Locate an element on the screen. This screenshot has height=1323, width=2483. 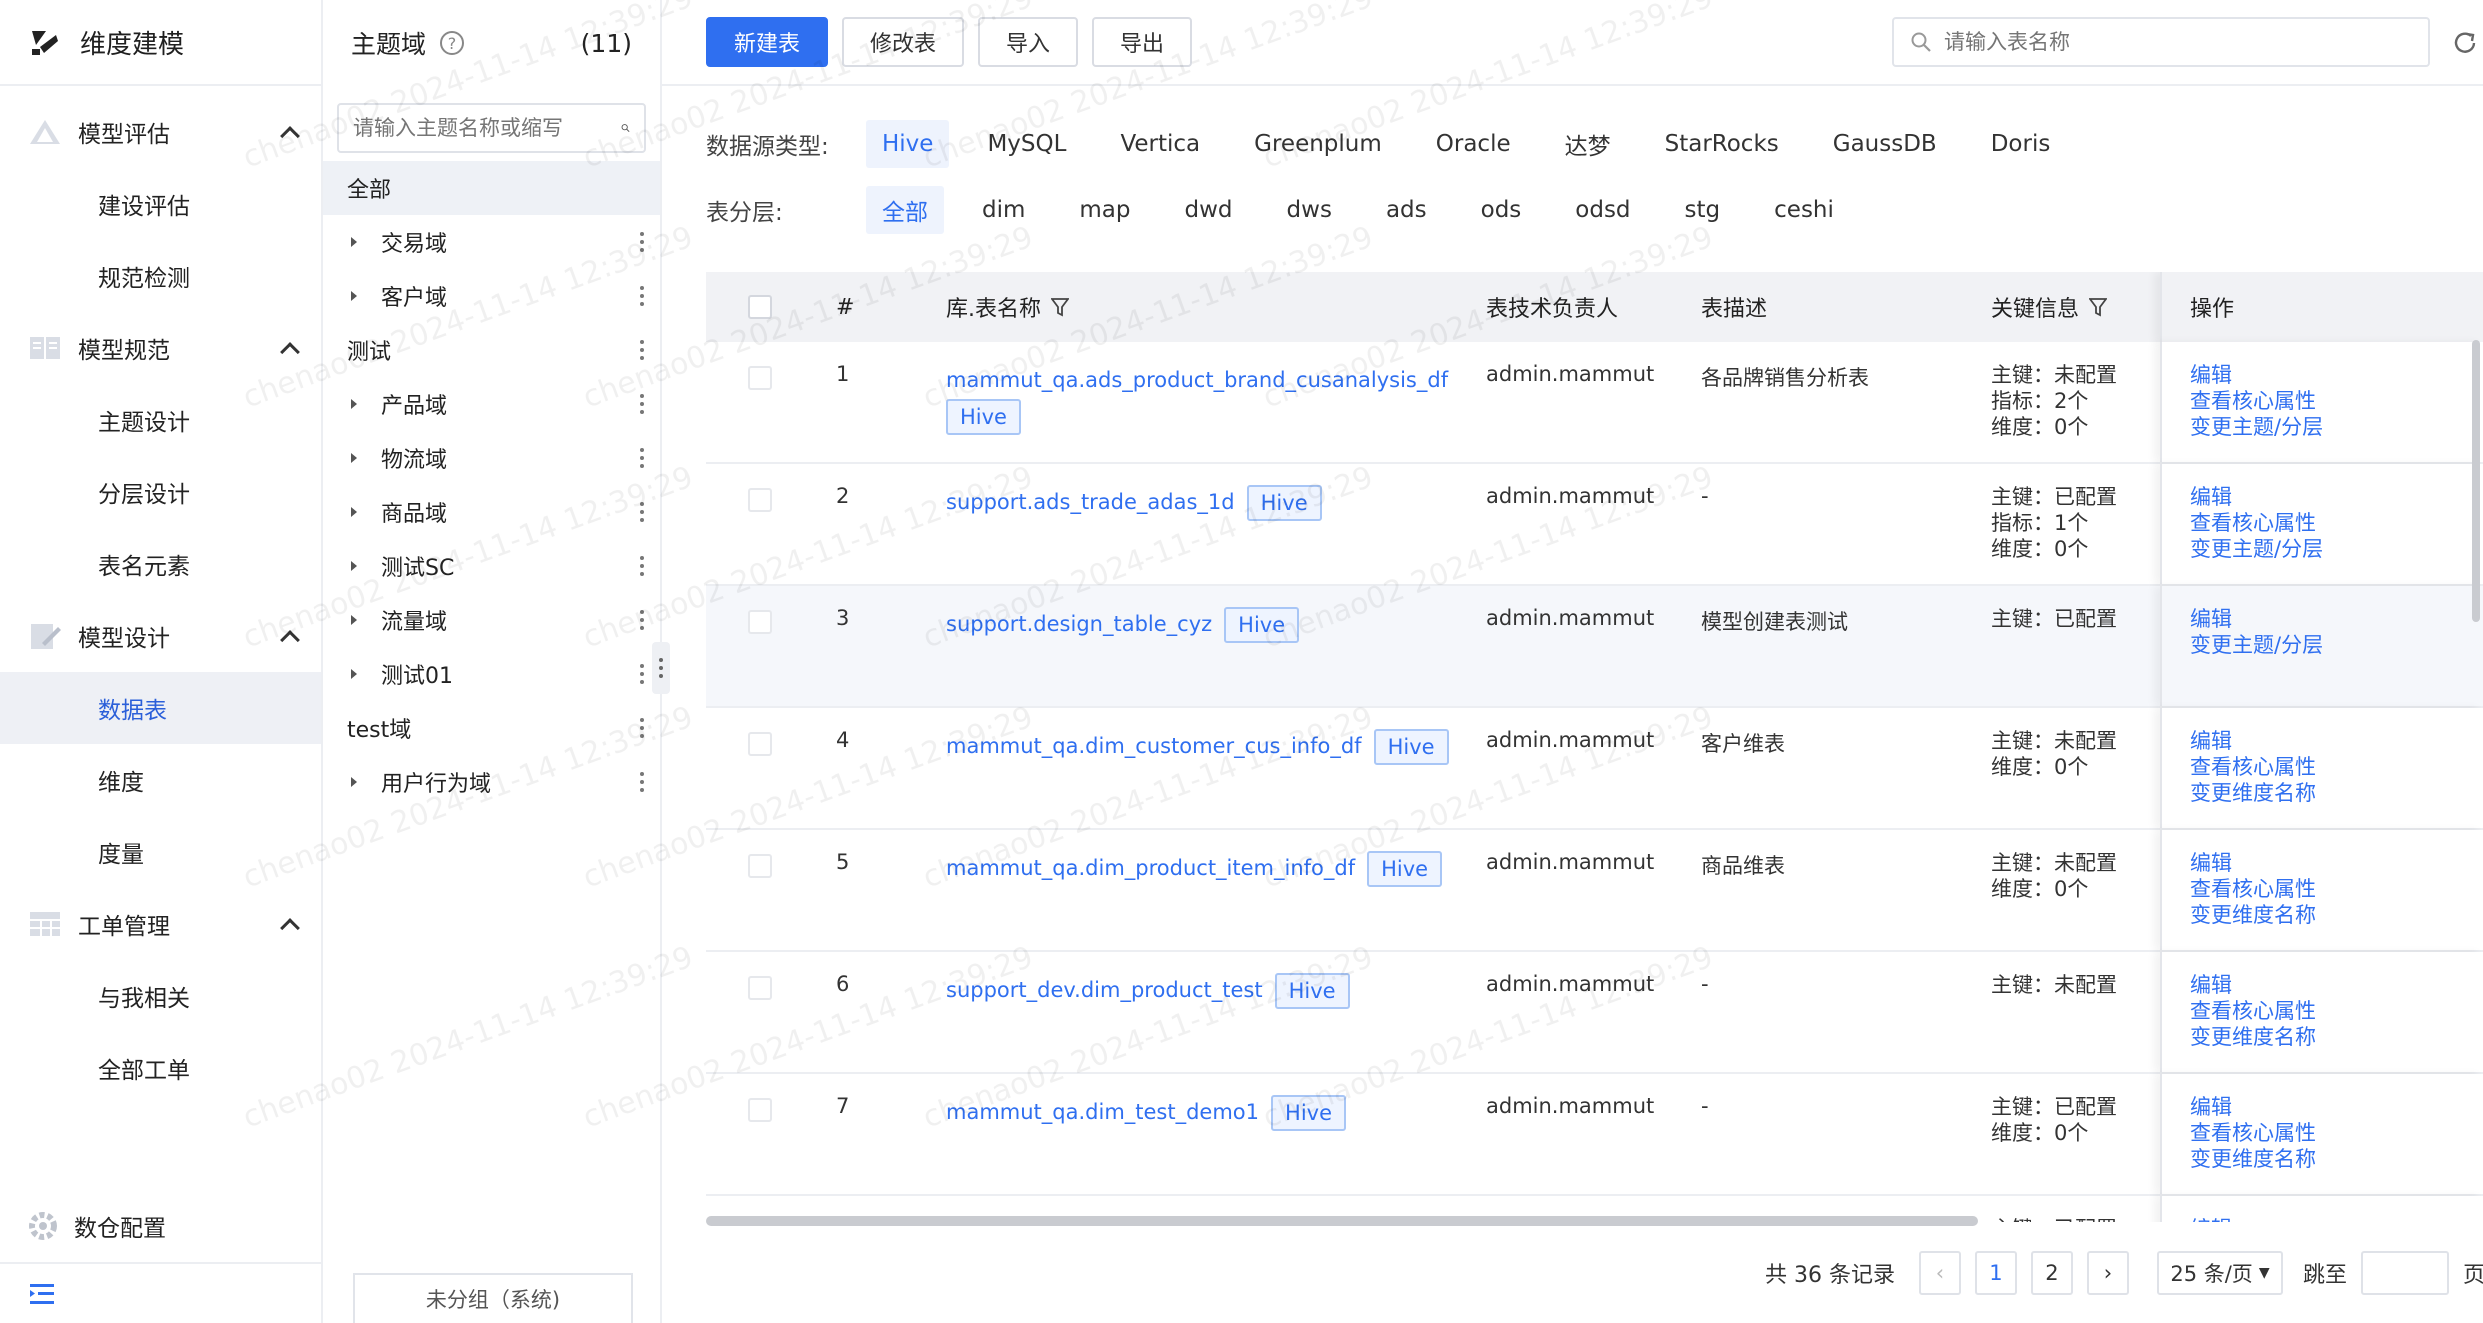
table-name-link: mammut_qa.dim_customer_cus_info_df is located at coordinates (1154, 746).